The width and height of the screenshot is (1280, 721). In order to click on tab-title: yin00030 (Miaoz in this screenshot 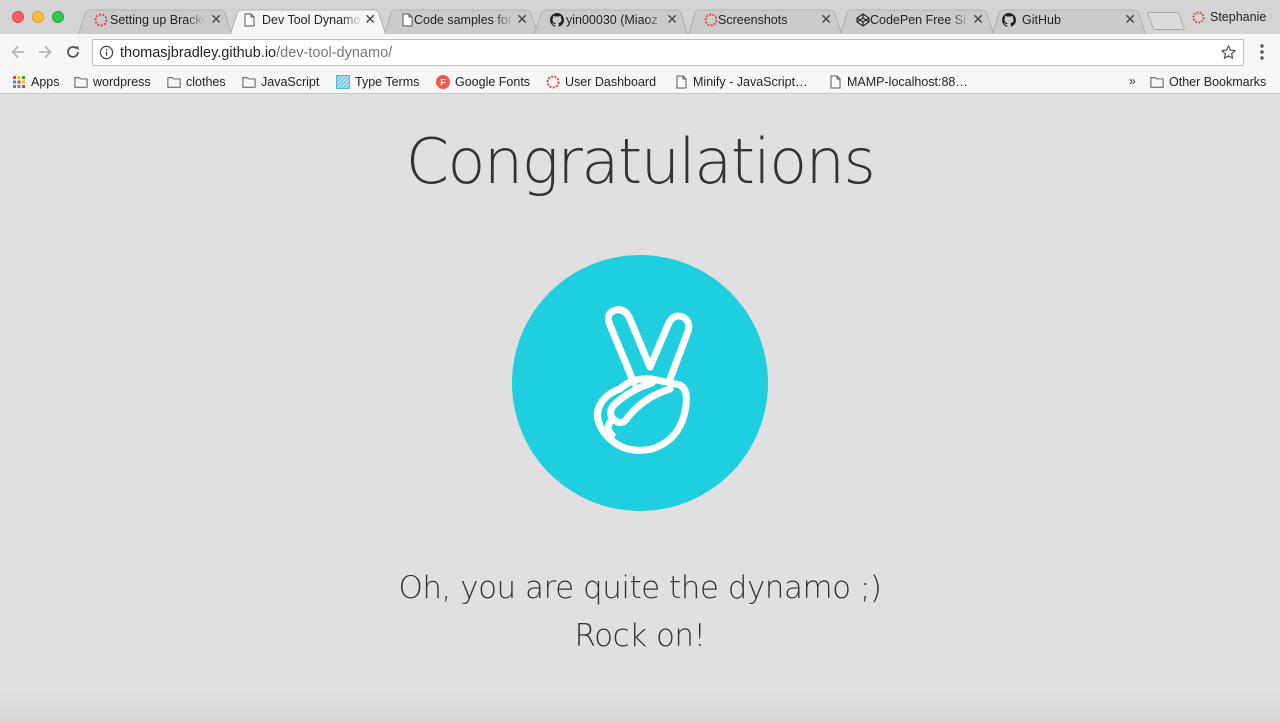, I will do `click(612, 20)`.